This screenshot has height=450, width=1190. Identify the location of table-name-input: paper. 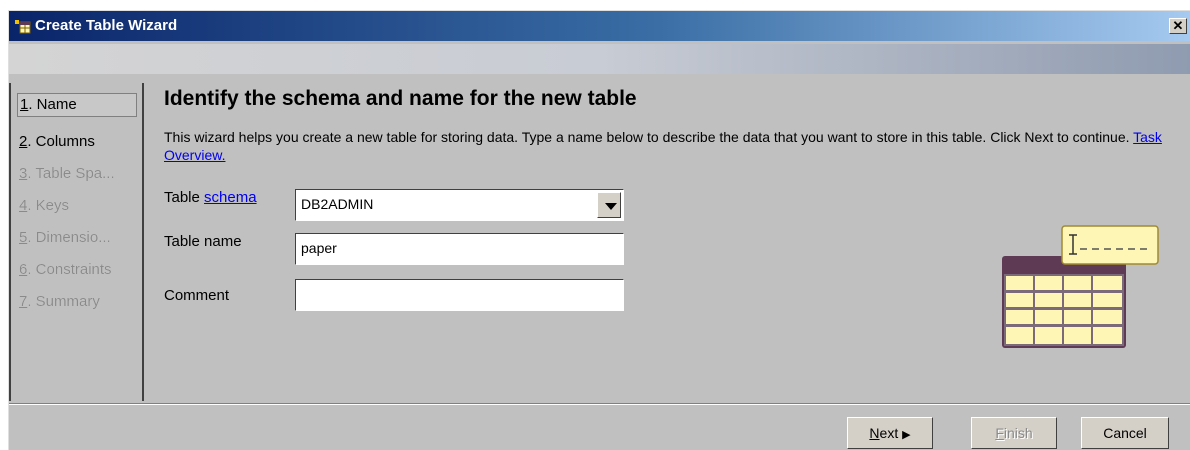
(459, 249).